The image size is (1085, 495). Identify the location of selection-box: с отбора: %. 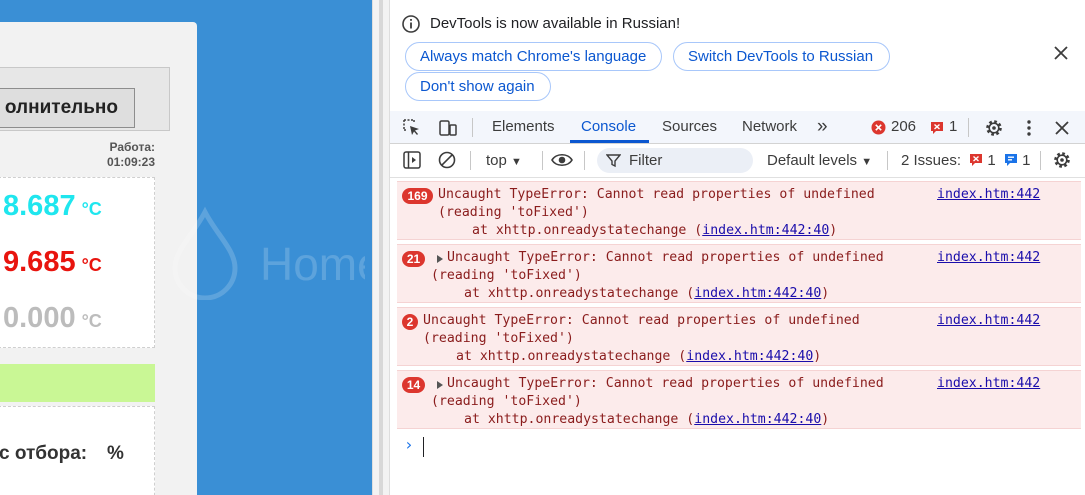
(77, 450).